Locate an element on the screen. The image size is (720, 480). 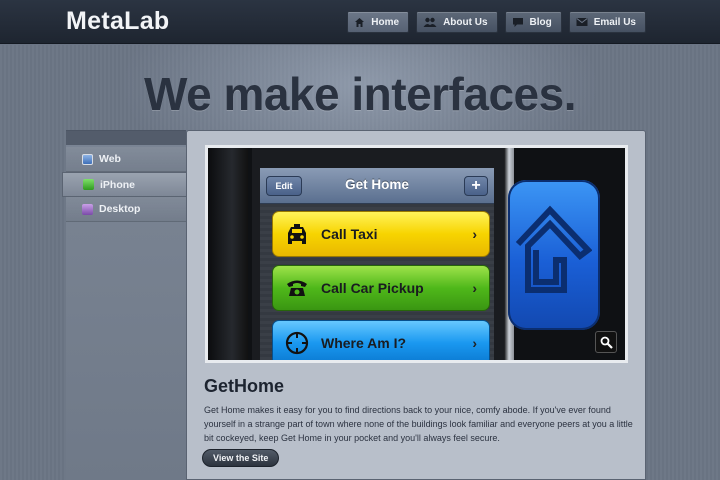
nav-blog-button: Blog is located at coordinates (533, 22).